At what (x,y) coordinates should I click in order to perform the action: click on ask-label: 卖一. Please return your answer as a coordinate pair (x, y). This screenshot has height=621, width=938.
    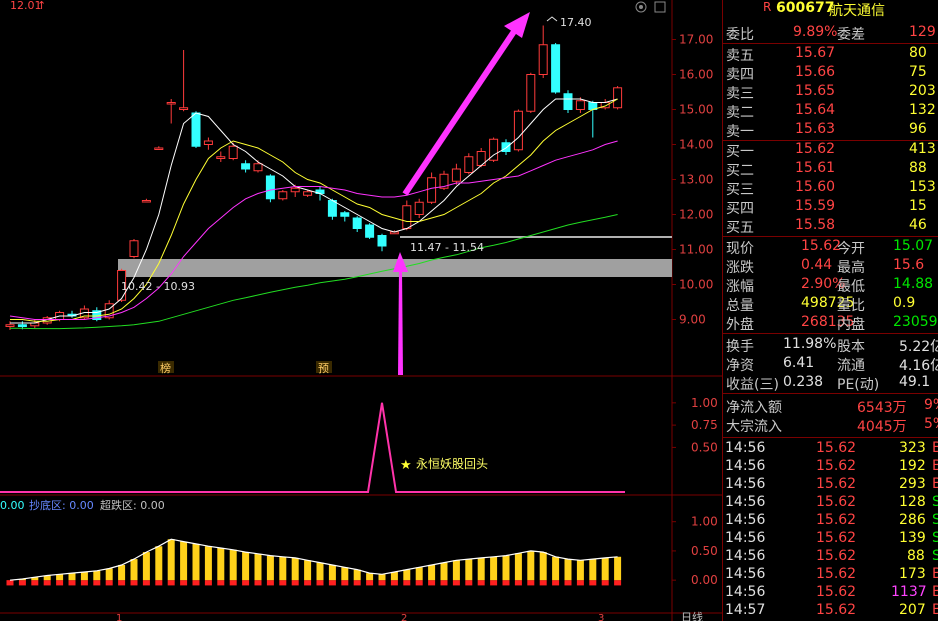
    Looking at the image, I should click on (740, 132).